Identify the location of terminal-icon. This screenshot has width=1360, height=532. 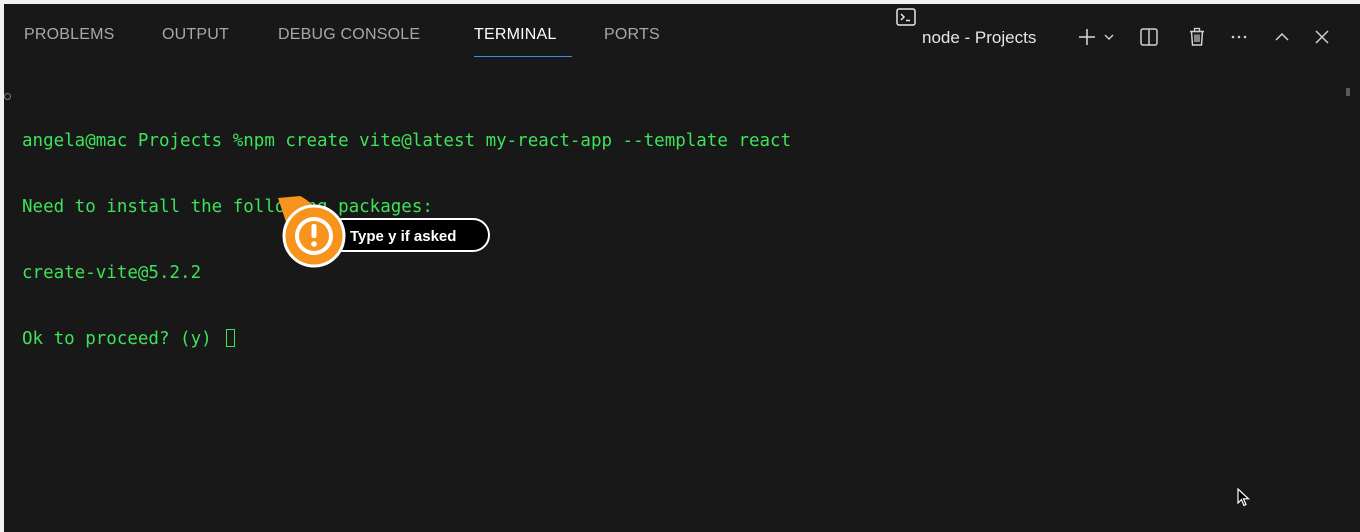
(906, 17).